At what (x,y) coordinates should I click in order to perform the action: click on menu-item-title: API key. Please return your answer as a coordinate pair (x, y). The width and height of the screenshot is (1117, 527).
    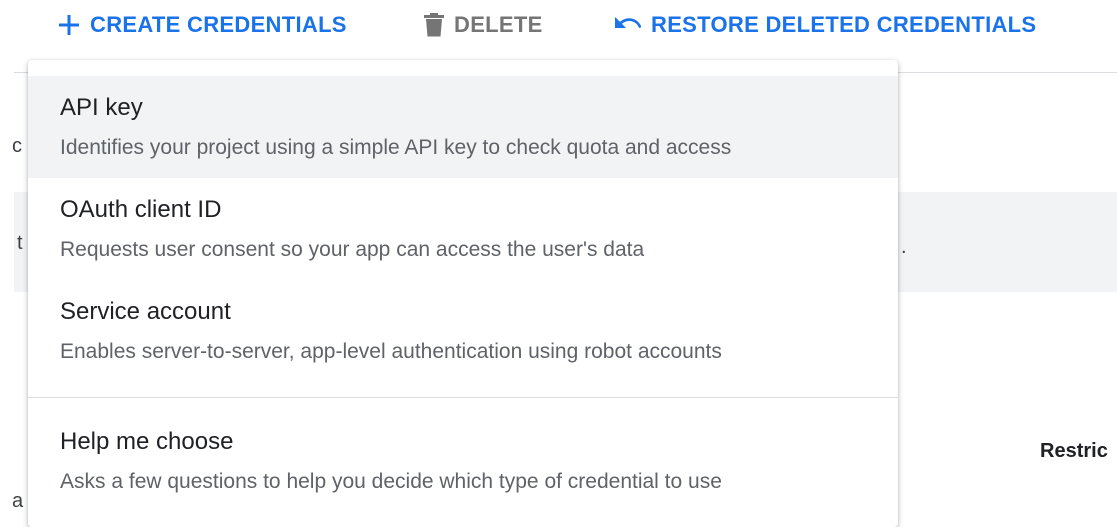
    Looking at the image, I should click on (101, 107).